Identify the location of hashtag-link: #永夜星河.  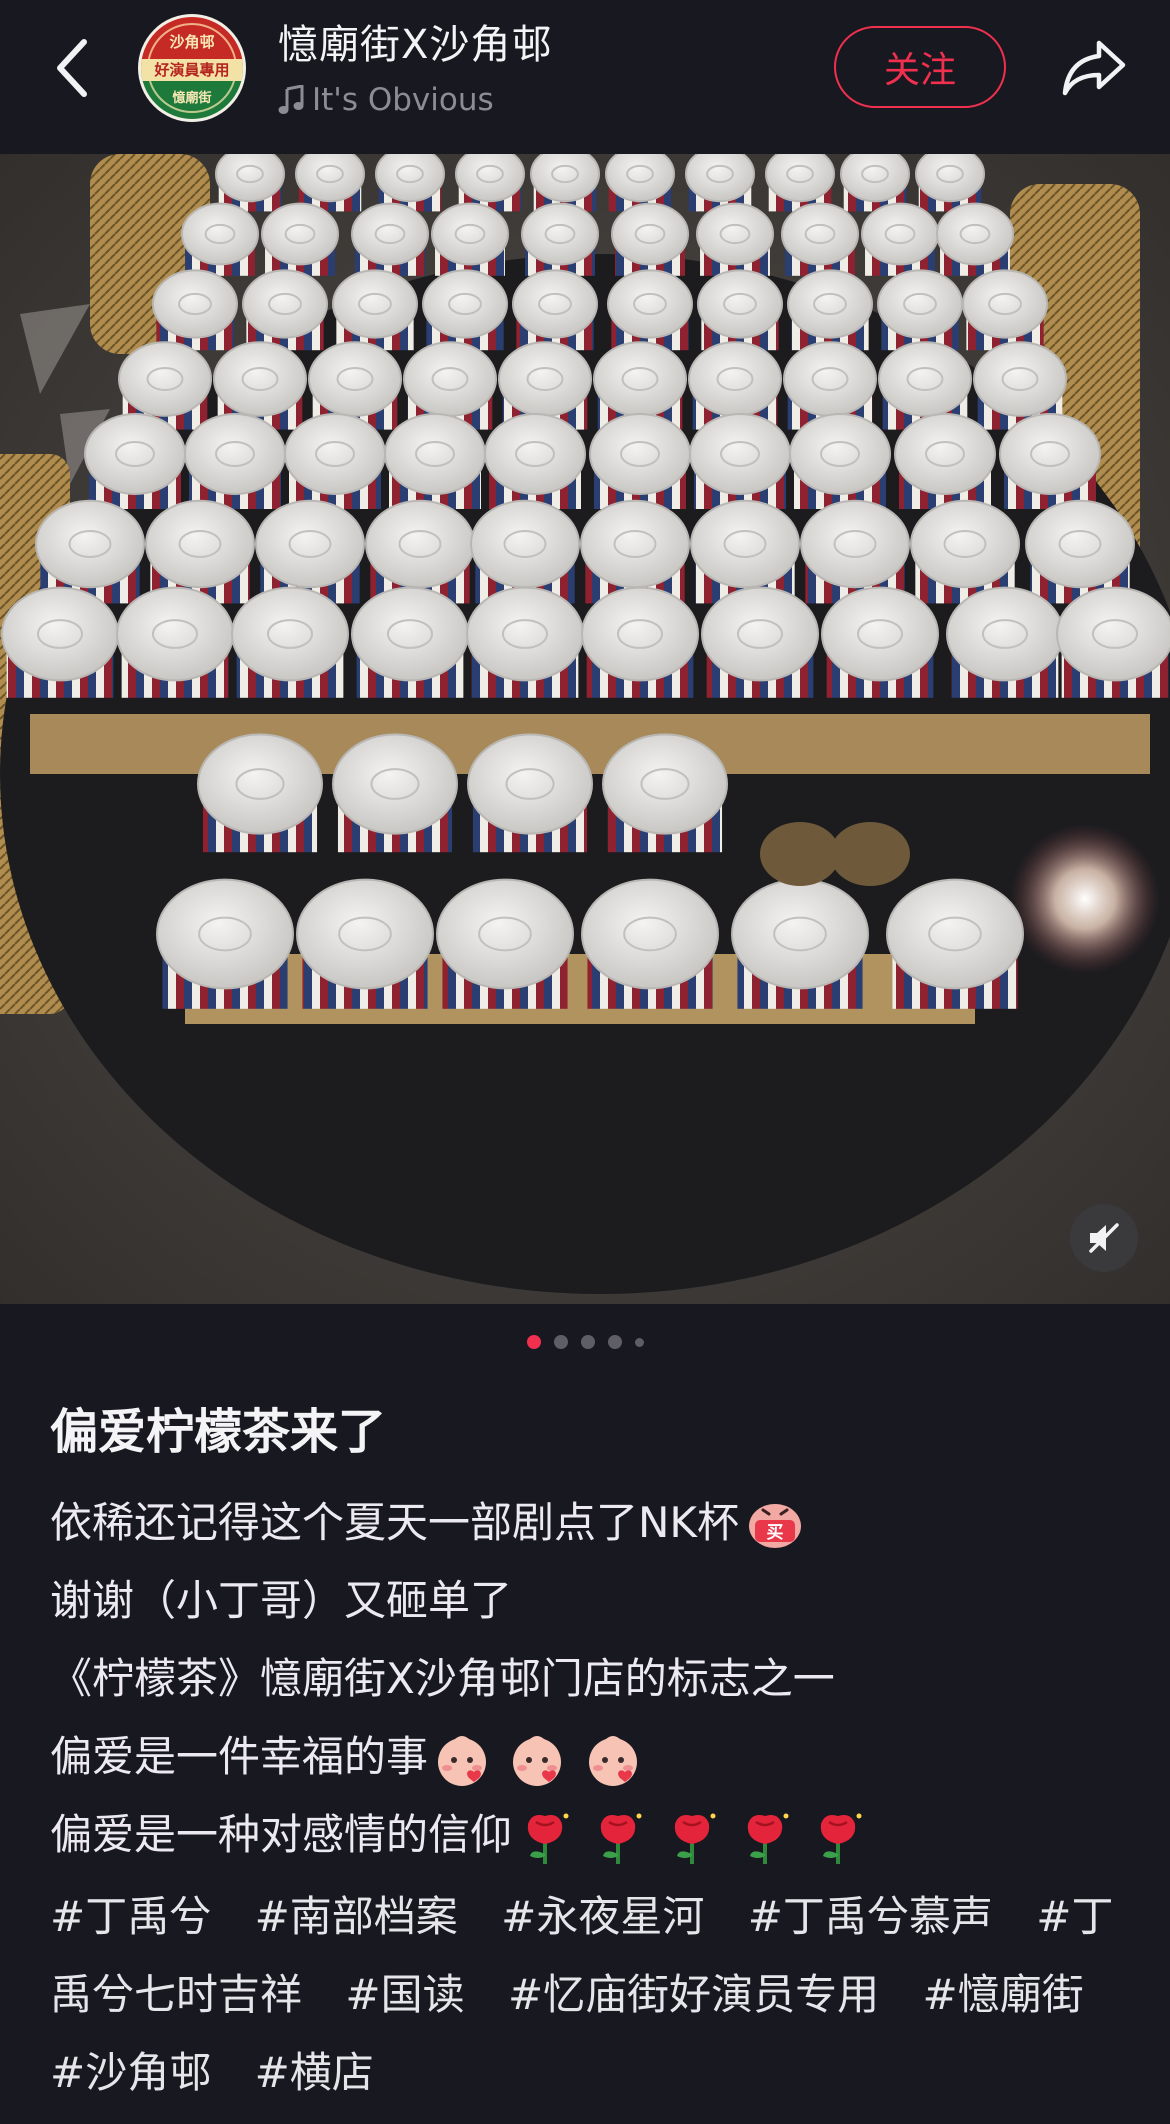
(602, 1916).